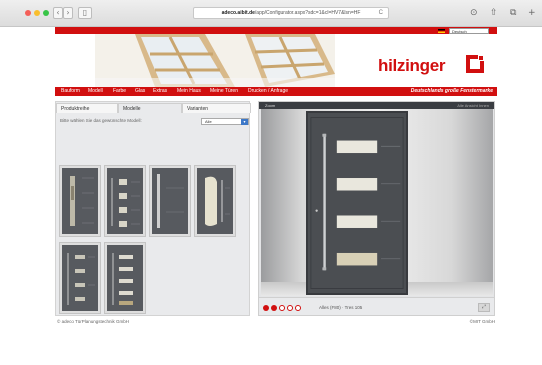 The image size is (542, 365). What do you see at coordinates (160, 91) in the screenshot?
I see `menu-item-extras: Extras` at bounding box center [160, 91].